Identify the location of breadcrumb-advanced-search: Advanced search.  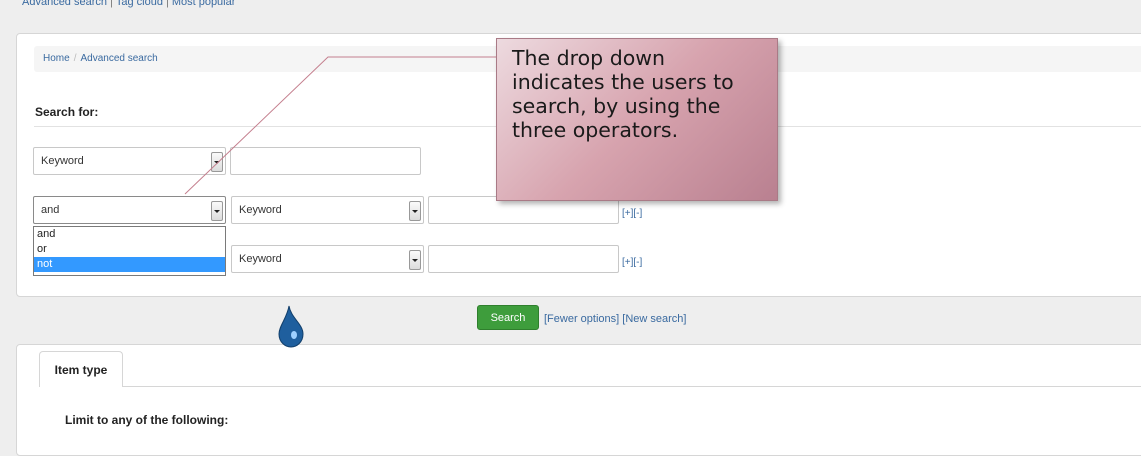
(118, 58).